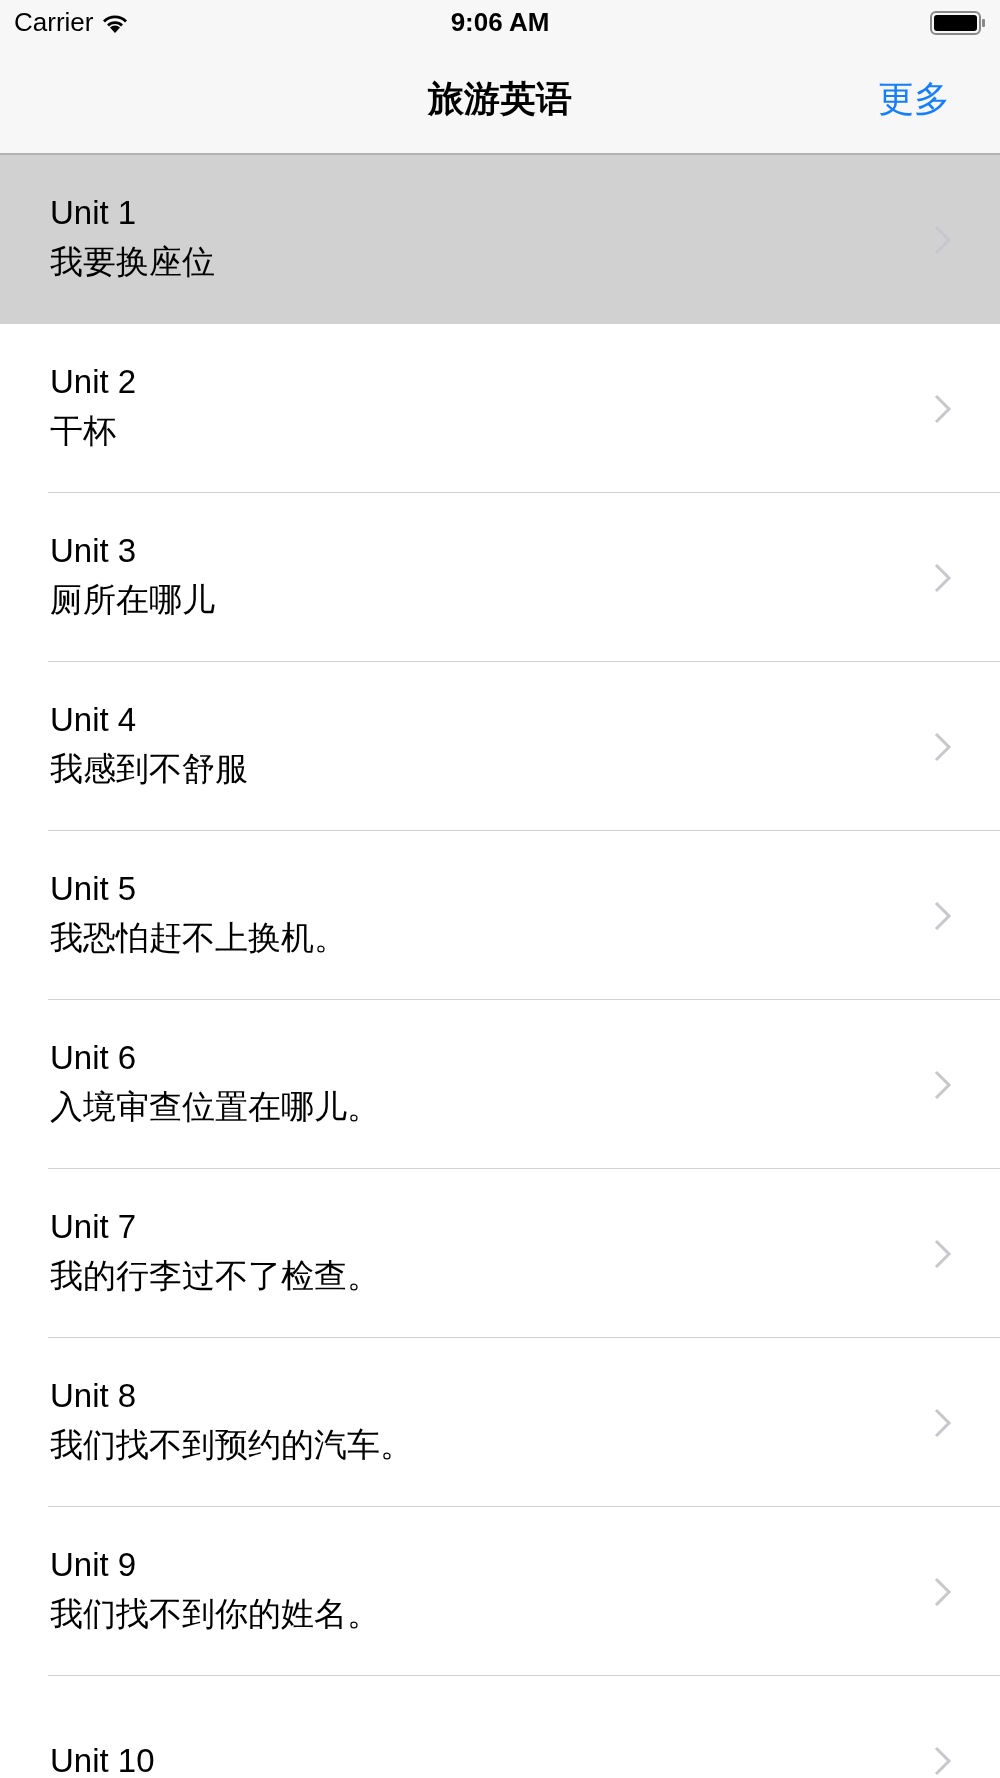 This screenshot has width=1000, height=1778. What do you see at coordinates (500, 22) in the screenshot?
I see `status-time: 9:06 AM` at bounding box center [500, 22].